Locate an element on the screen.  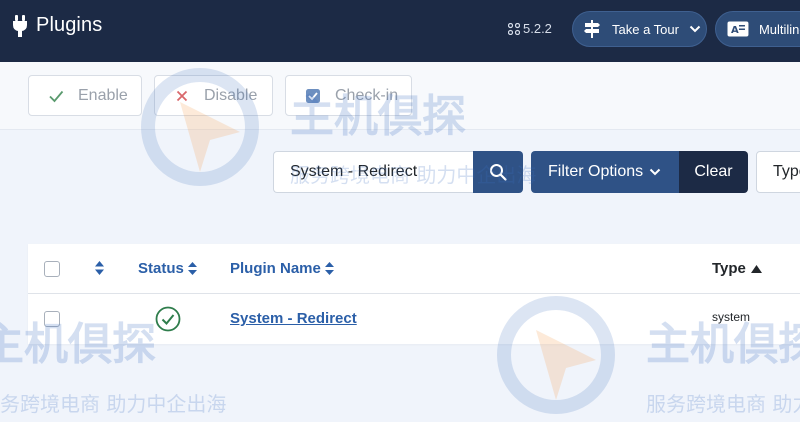
type-select-value: Type is located at coordinates (786, 171).